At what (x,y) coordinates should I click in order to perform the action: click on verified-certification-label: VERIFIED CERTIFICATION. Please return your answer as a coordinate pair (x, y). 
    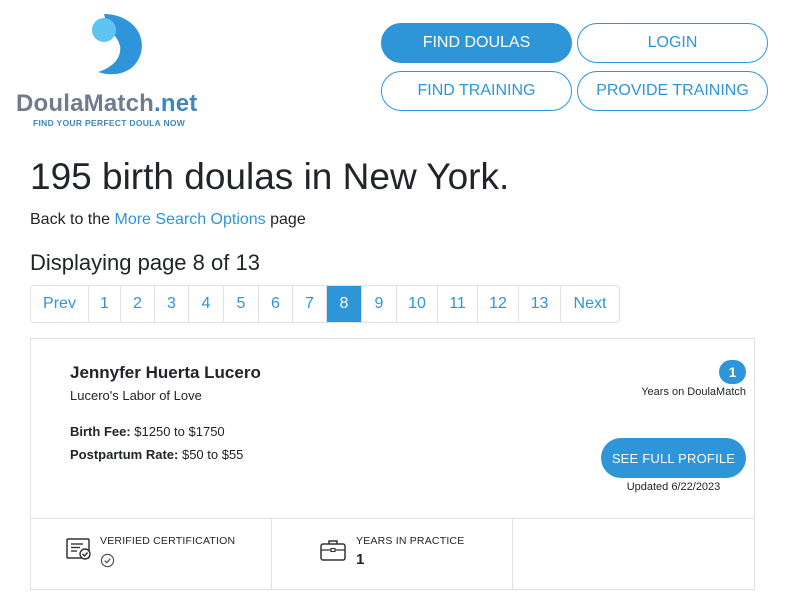
    Looking at the image, I should click on (168, 541).